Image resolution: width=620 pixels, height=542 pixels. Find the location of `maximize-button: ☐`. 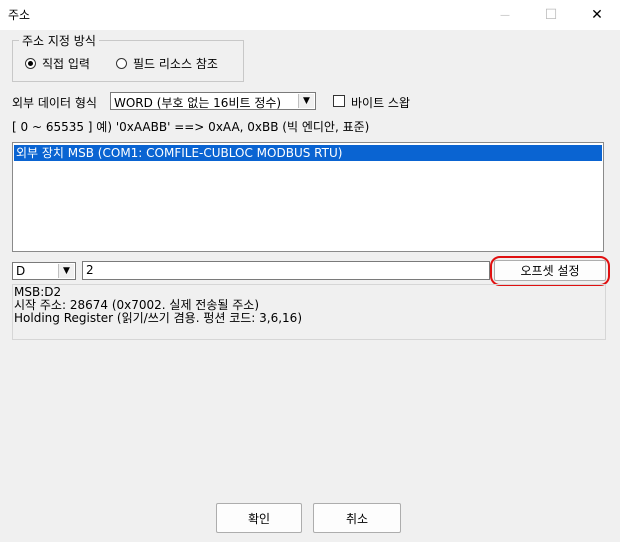

maximize-button: ☐ is located at coordinates (551, 15).